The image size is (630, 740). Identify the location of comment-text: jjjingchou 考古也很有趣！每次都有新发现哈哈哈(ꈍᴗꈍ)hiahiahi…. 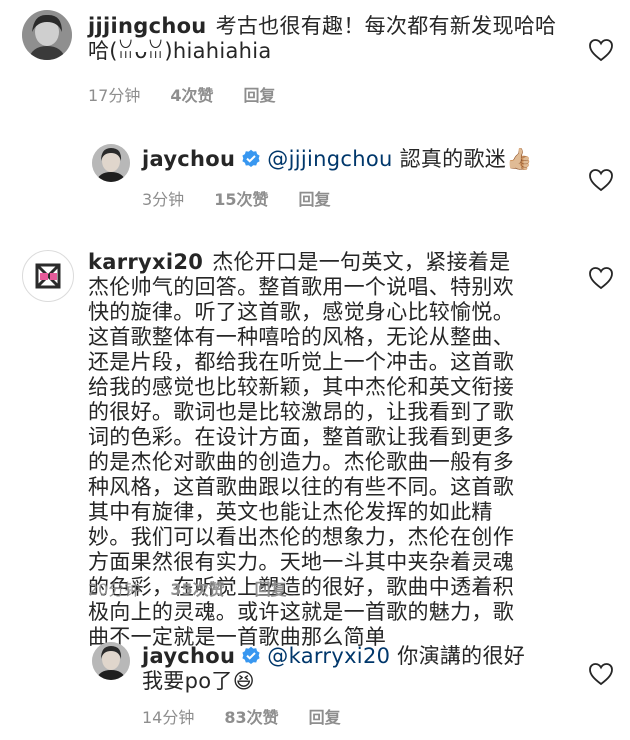
(324, 39).